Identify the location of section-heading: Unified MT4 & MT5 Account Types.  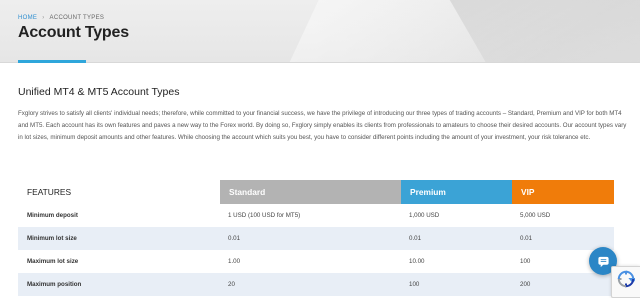
(99, 92).